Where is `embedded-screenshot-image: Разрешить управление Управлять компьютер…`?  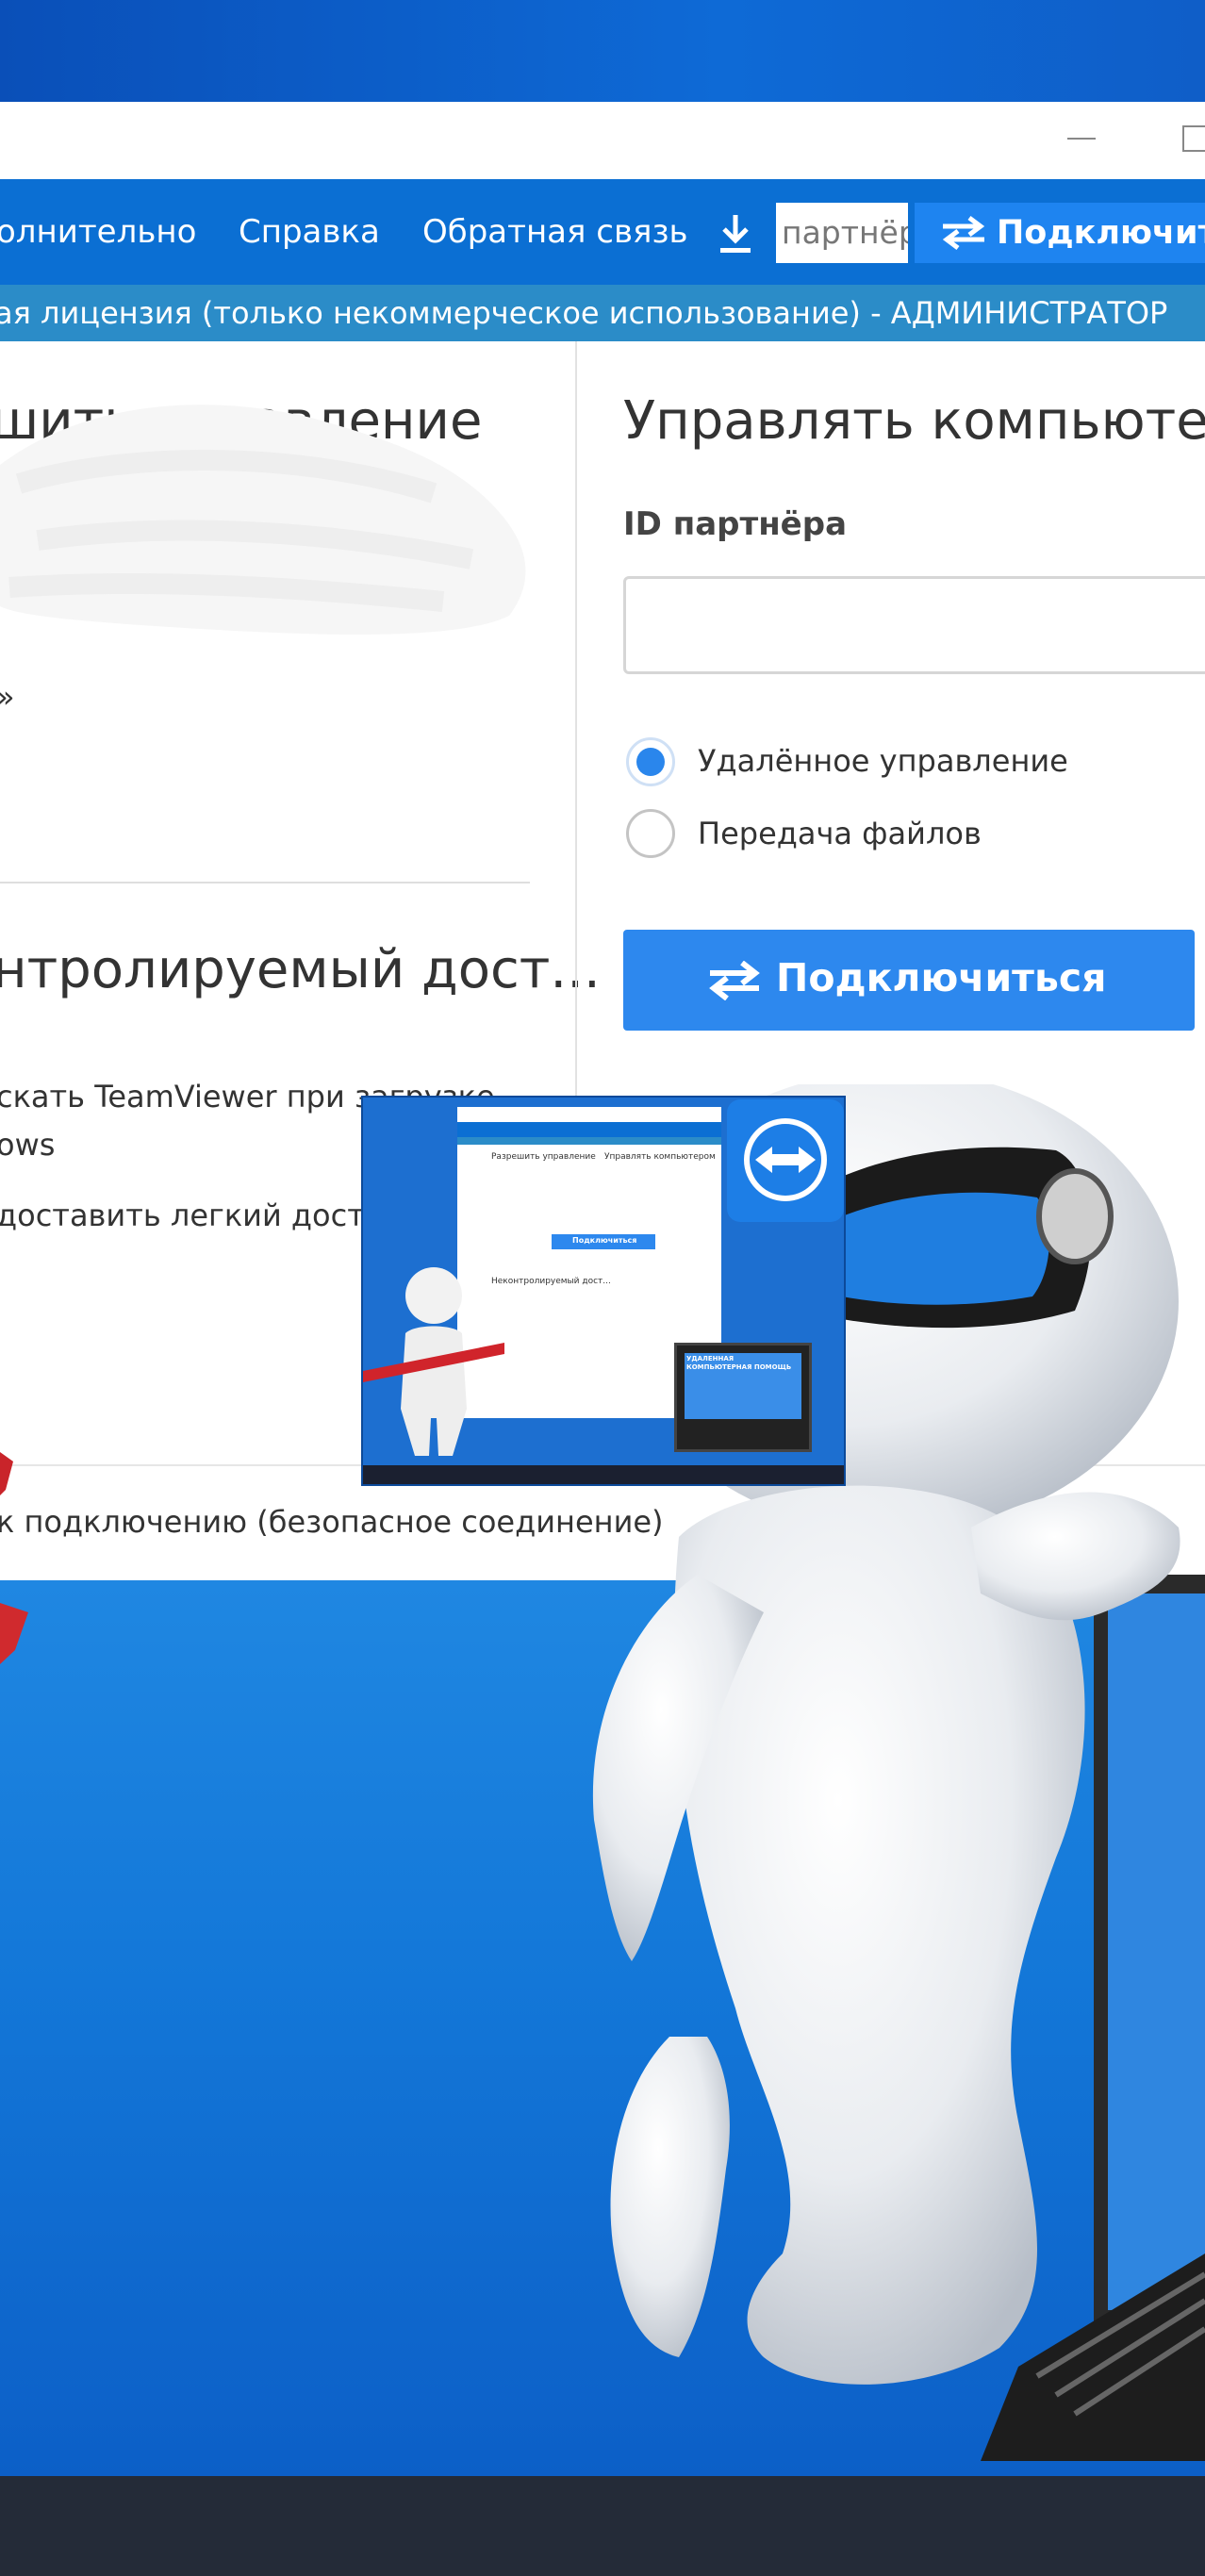 embedded-screenshot-image: Разрешить управление Управлять компьютер… is located at coordinates (603, 1291).